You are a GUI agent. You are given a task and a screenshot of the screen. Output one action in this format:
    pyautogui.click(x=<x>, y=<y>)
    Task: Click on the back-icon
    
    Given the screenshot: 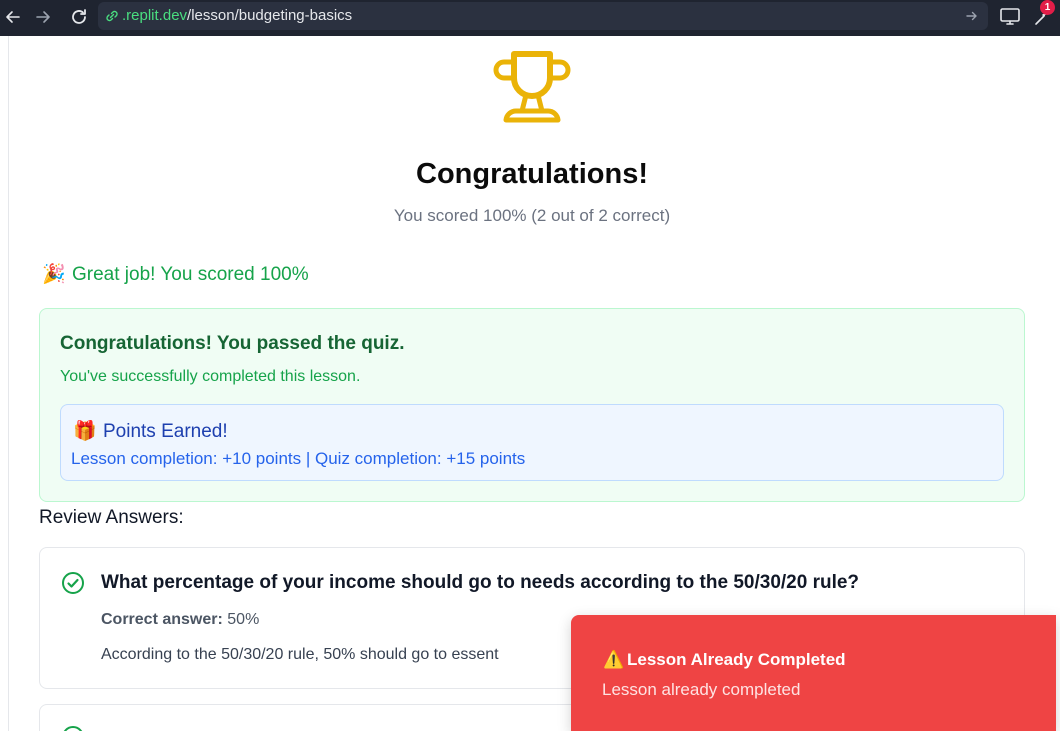 What is the action you would take?
    pyautogui.click(x=13, y=17)
    